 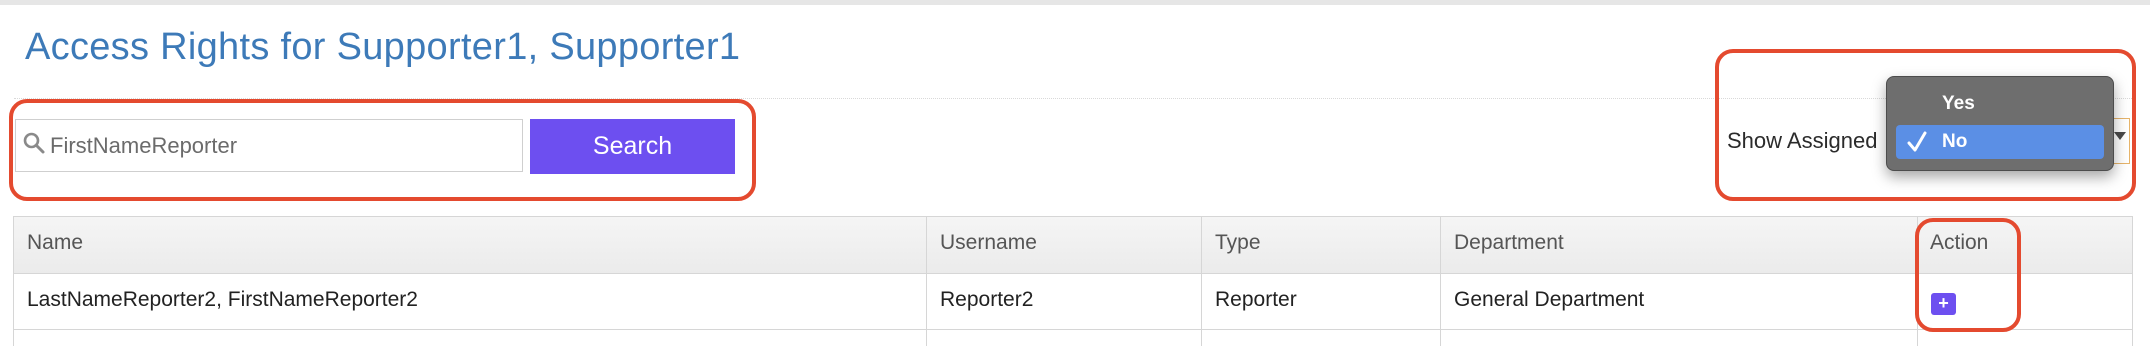 What do you see at coordinates (1073, 329) in the screenshot?
I see `row-divider` at bounding box center [1073, 329].